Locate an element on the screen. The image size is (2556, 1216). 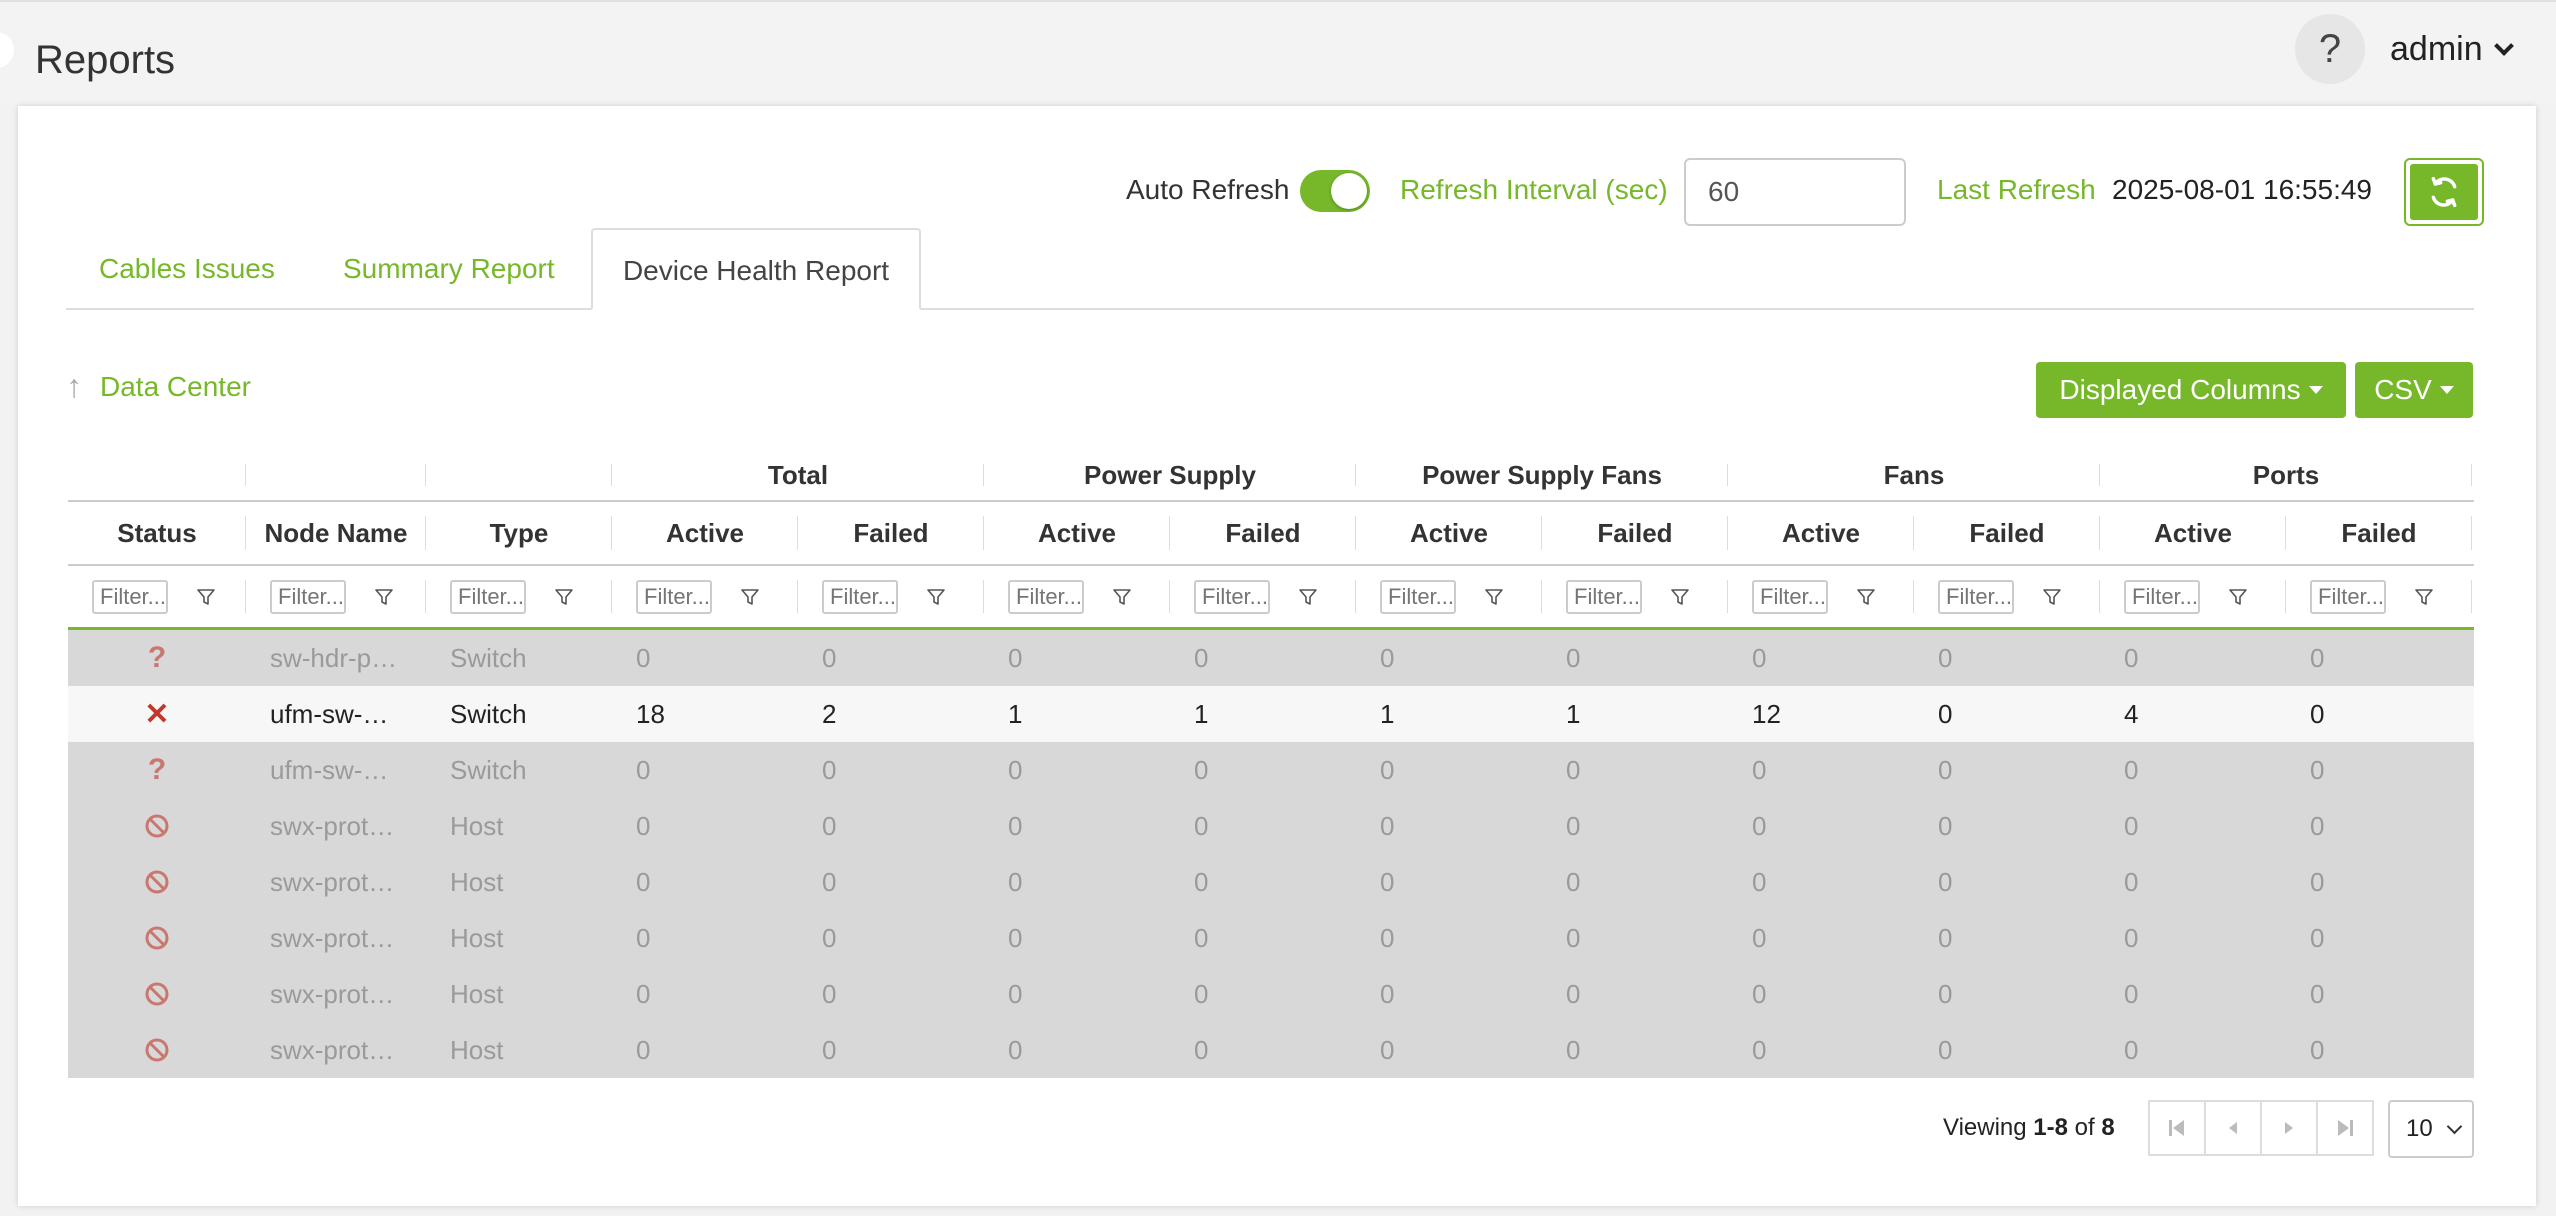
tab-cables-issues: Cables Issues is located at coordinates (187, 269).